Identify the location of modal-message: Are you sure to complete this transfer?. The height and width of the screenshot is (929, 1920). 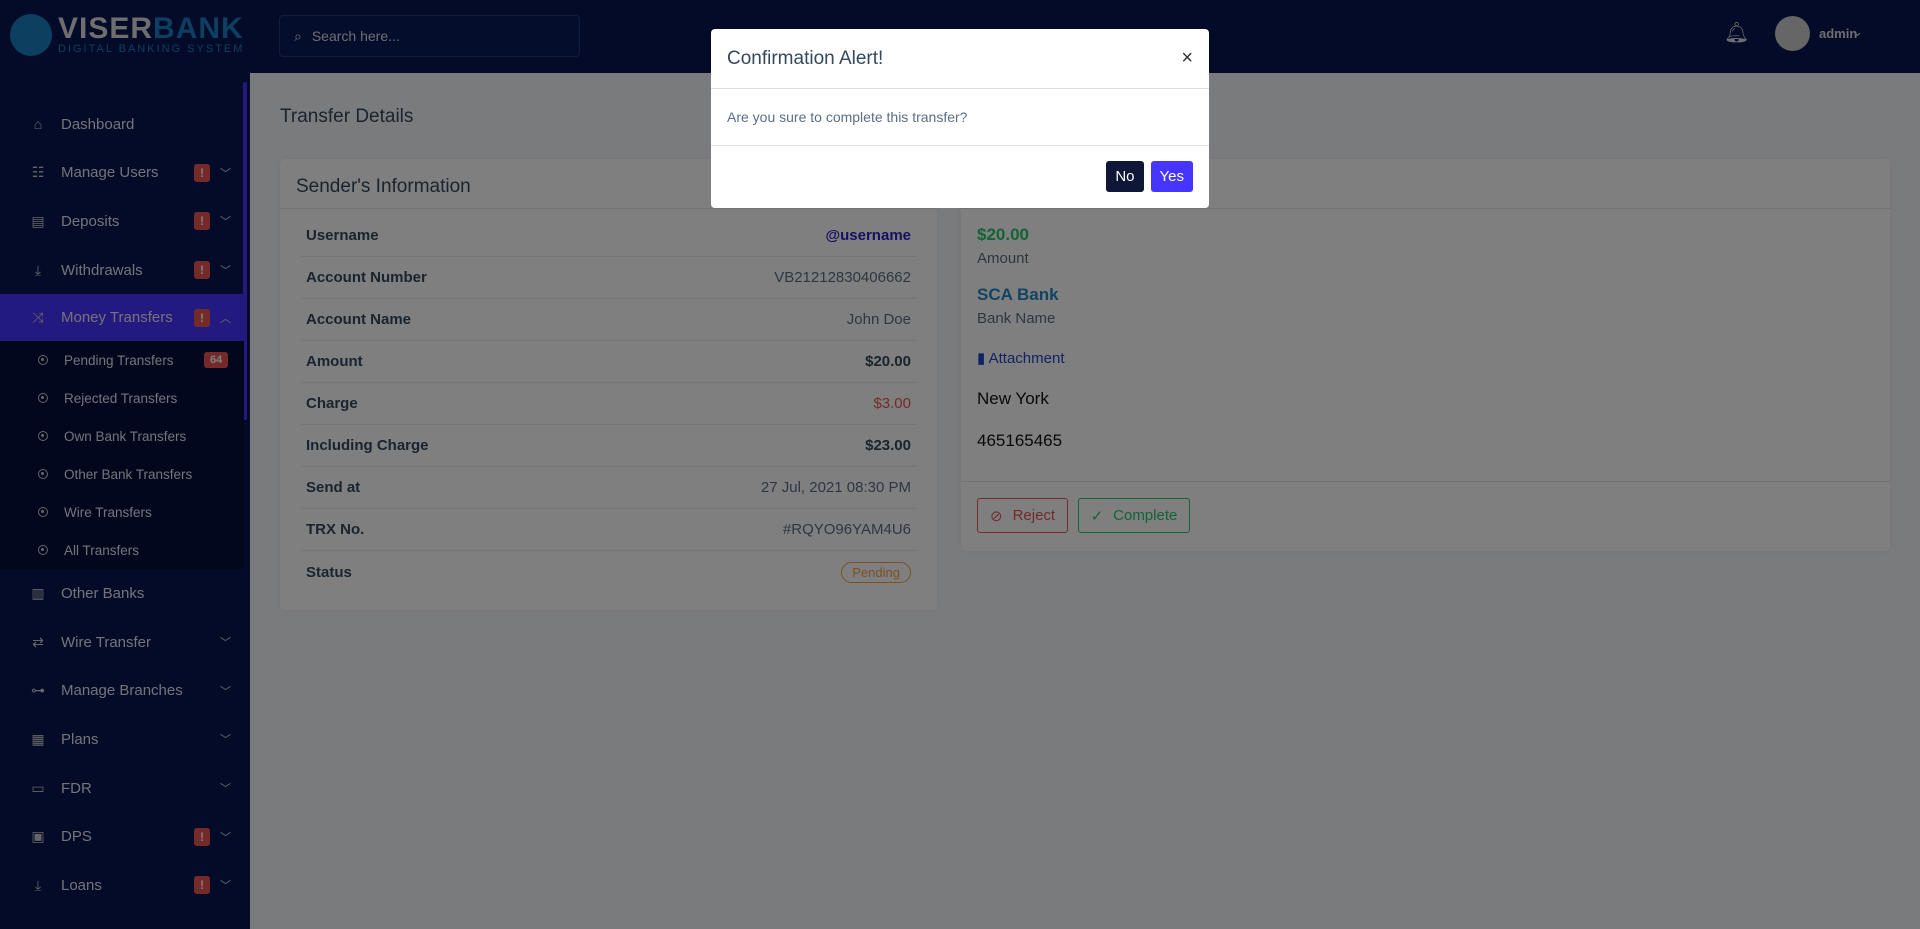
(960, 117).